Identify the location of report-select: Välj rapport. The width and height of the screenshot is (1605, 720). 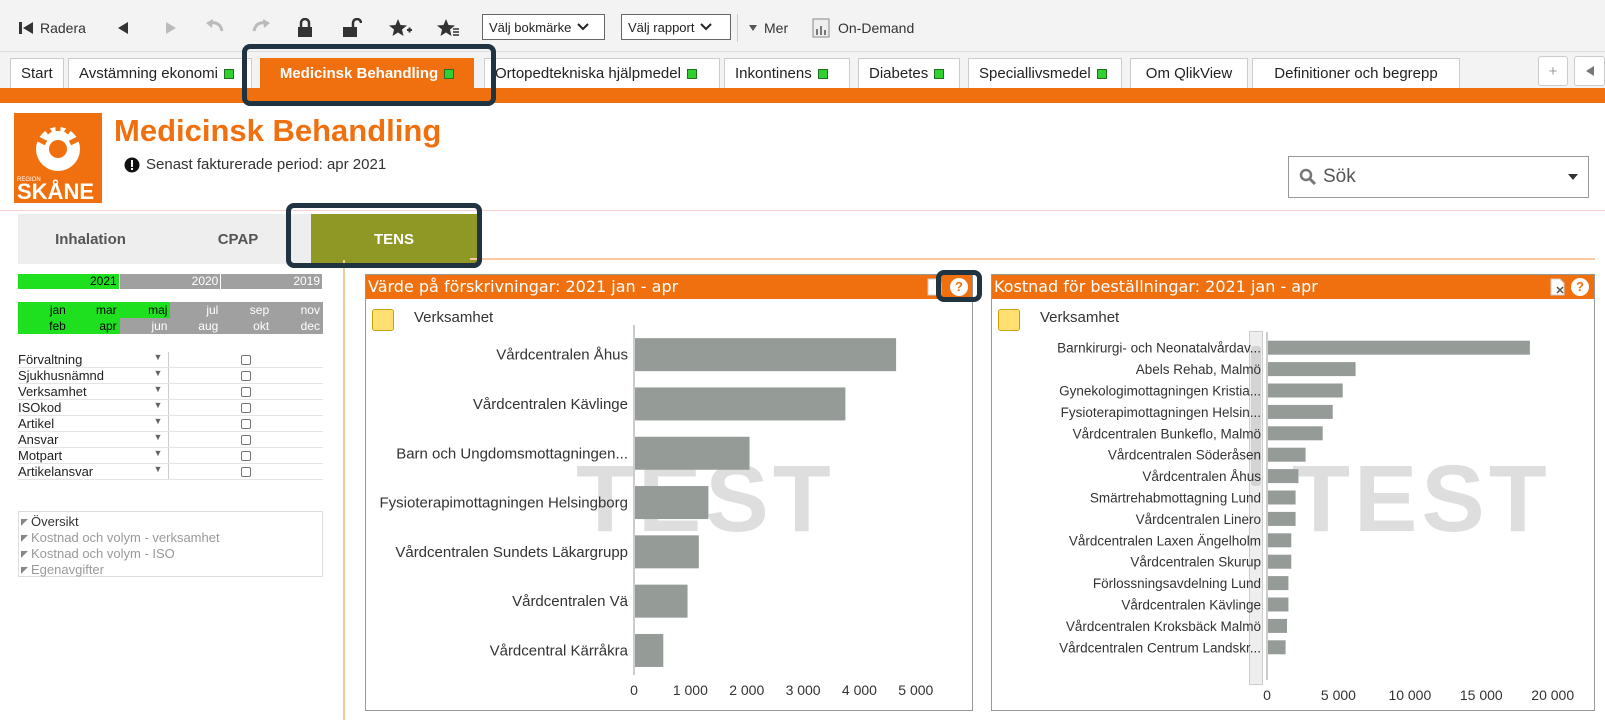
(676, 27).